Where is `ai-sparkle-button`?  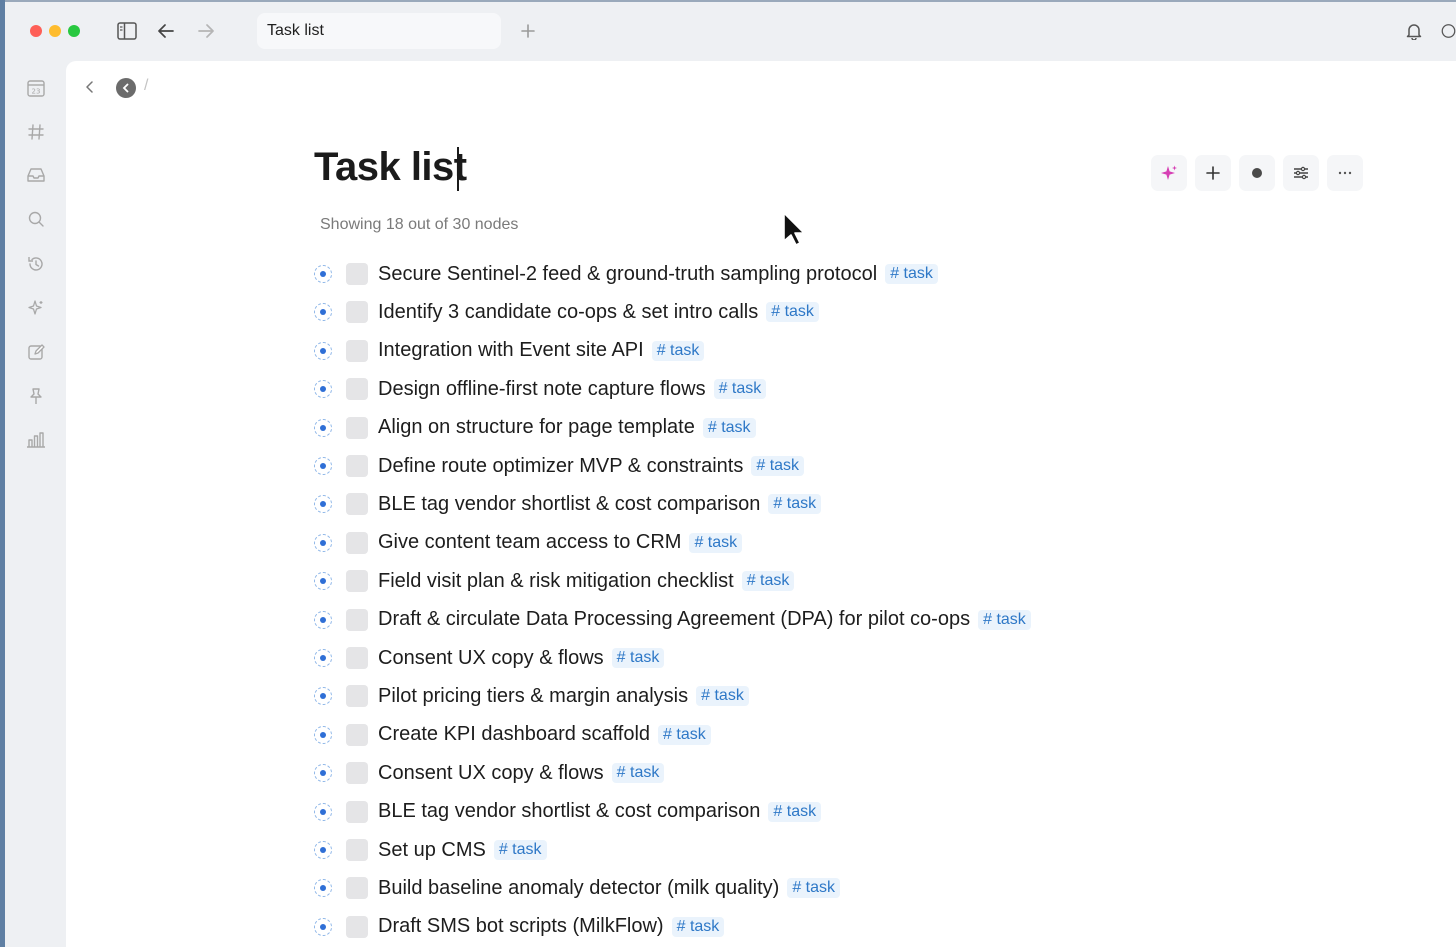 ai-sparkle-button is located at coordinates (1169, 173).